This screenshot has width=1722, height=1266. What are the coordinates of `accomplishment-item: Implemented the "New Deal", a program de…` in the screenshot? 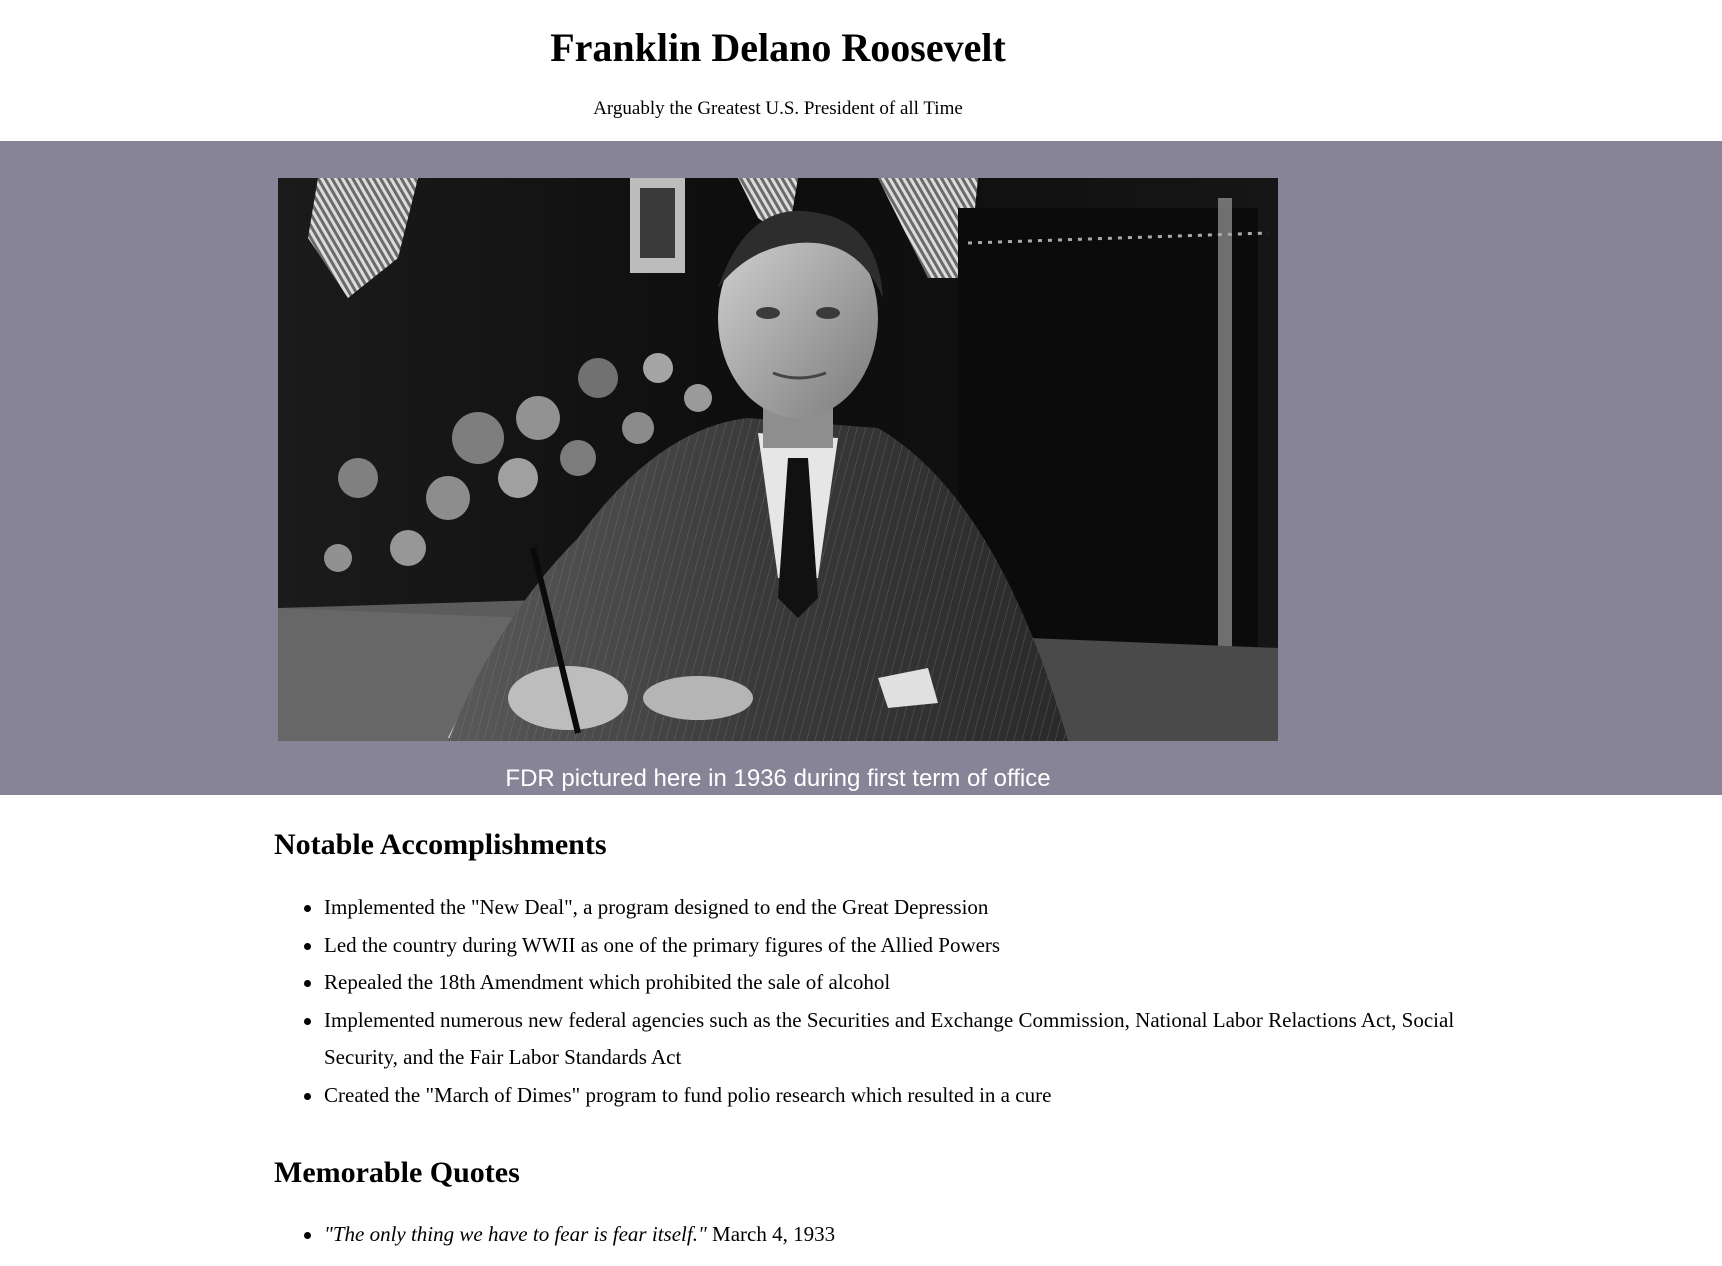 It's located at (889, 908).